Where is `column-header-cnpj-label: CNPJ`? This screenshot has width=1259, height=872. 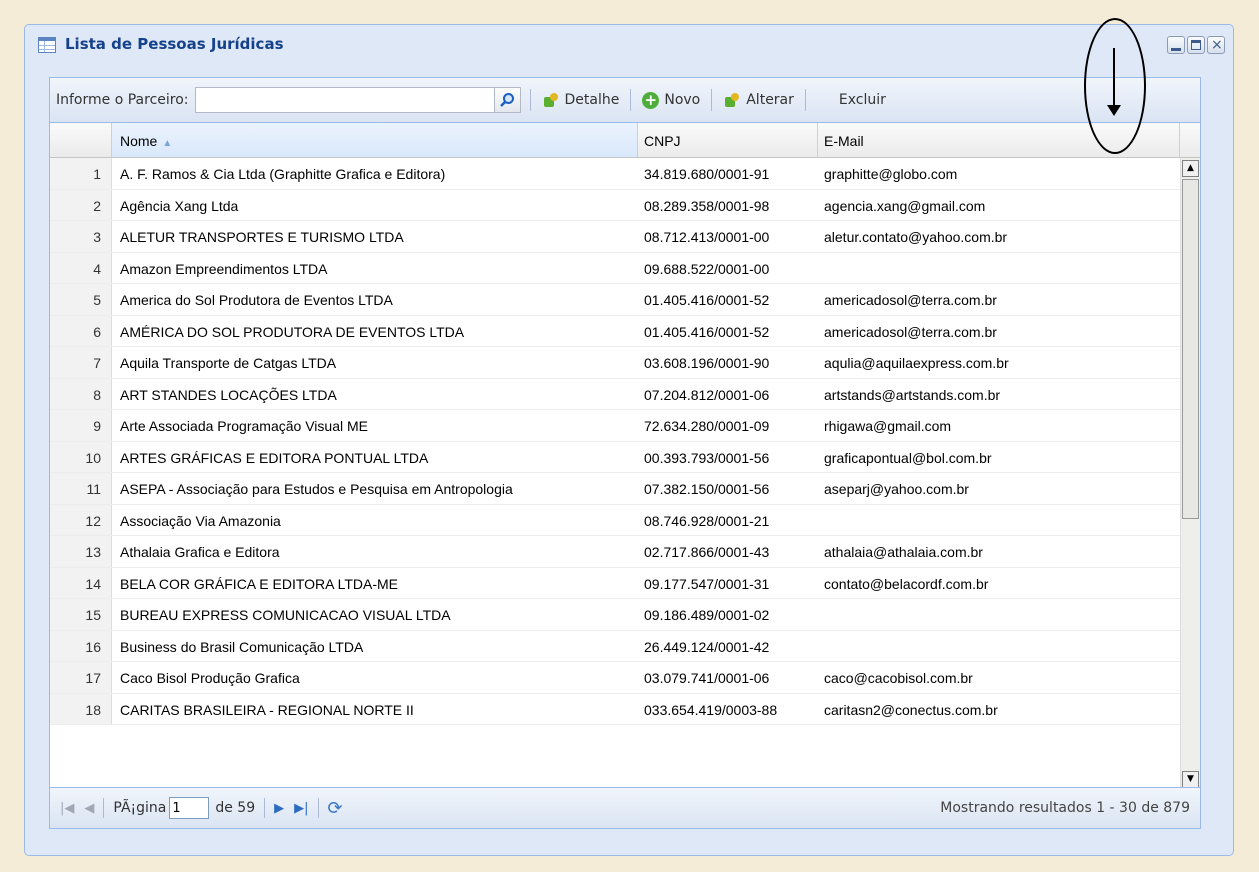
column-header-cnpj-label: CNPJ is located at coordinates (662, 141).